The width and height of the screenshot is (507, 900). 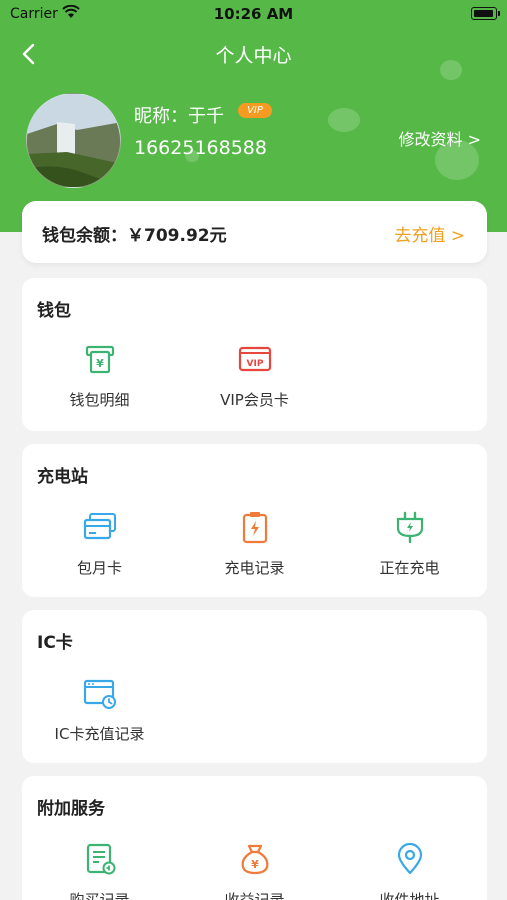 I want to click on grid-item-vip-card: VIP VIP会员卡, so click(x=254, y=382).